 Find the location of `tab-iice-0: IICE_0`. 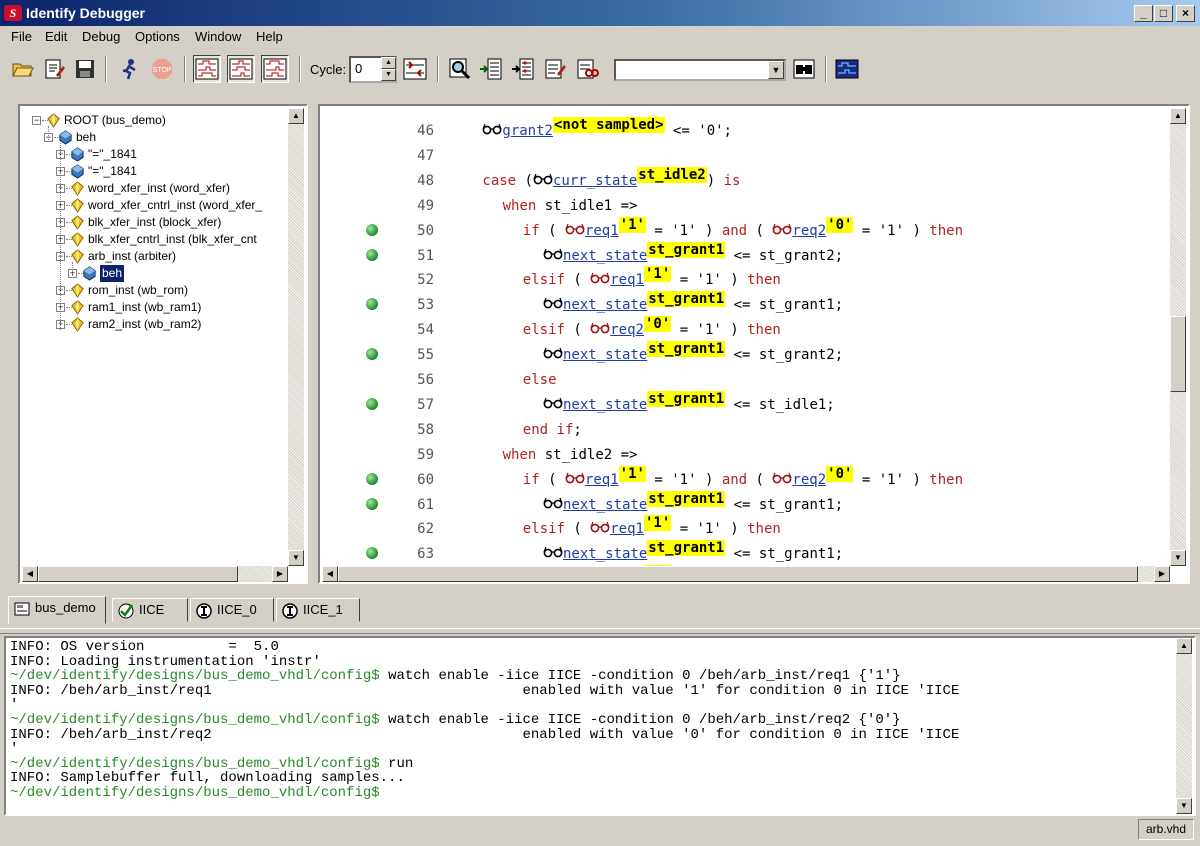

tab-iice-0: IICE_0 is located at coordinates (232, 610).